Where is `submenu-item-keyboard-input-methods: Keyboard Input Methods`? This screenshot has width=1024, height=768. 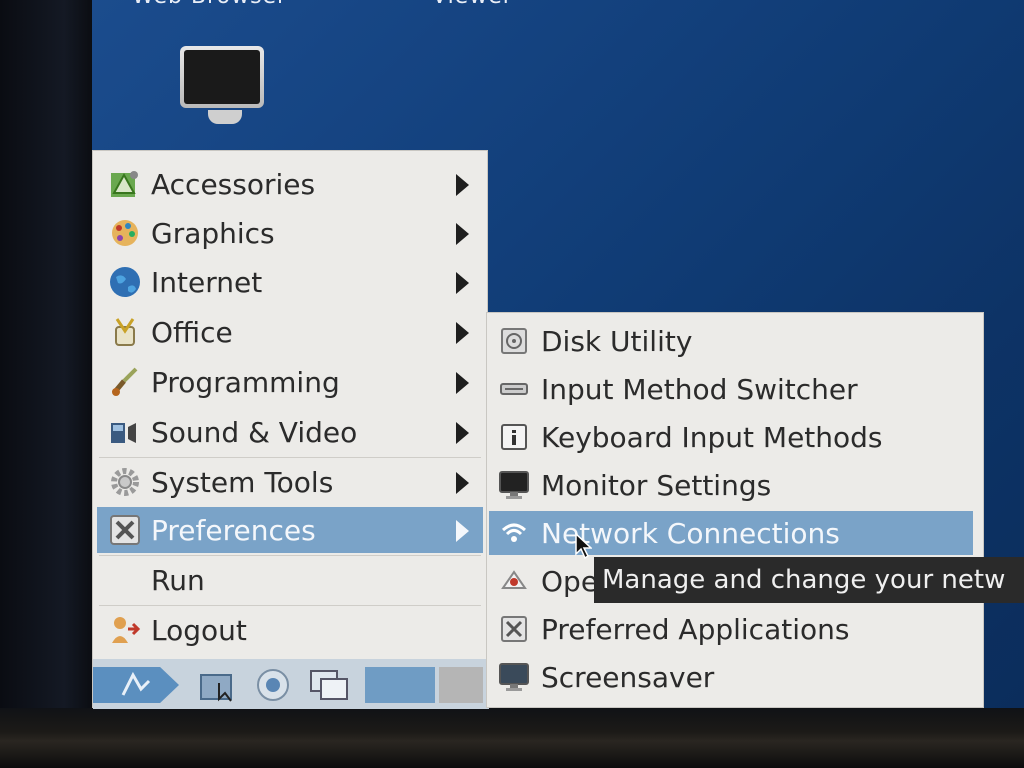 submenu-item-keyboard-input-methods: Keyboard Input Methods is located at coordinates (731, 437).